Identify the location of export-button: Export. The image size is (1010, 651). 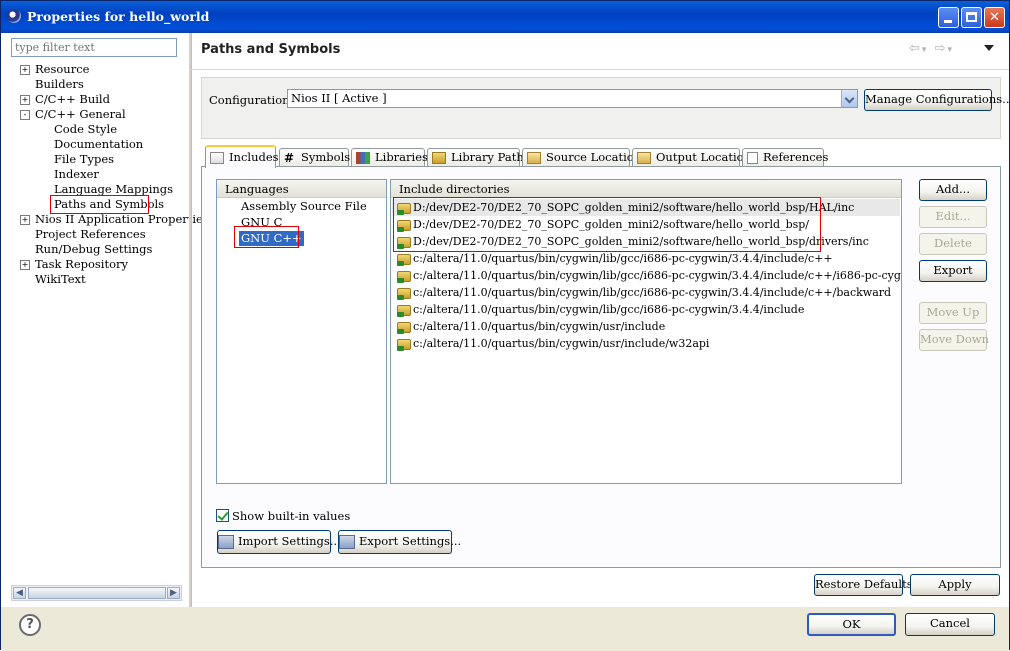
(953, 271).